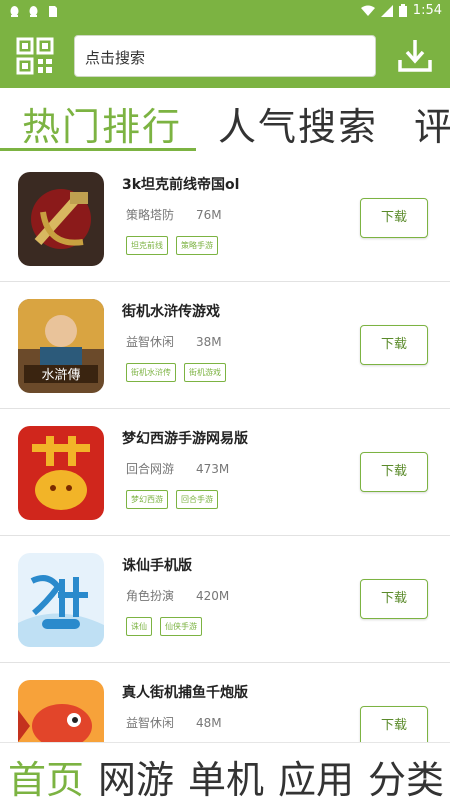 The image size is (450, 800). What do you see at coordinates (316, 774) in the screenshot?
I see `nav-apps: 应用` at bounding box center [316, 774].